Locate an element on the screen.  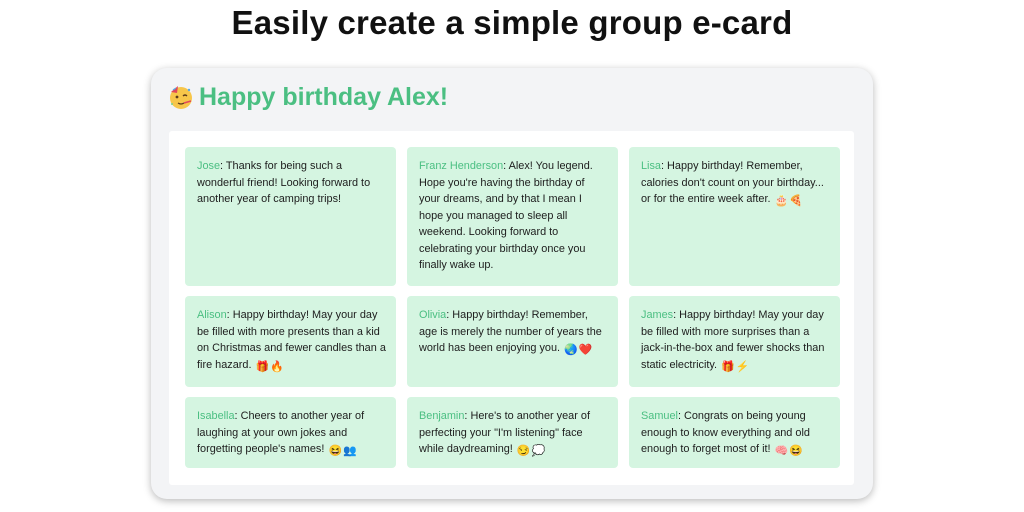
smiling-face-icon: 😏 is located at coordinates (523, 451).